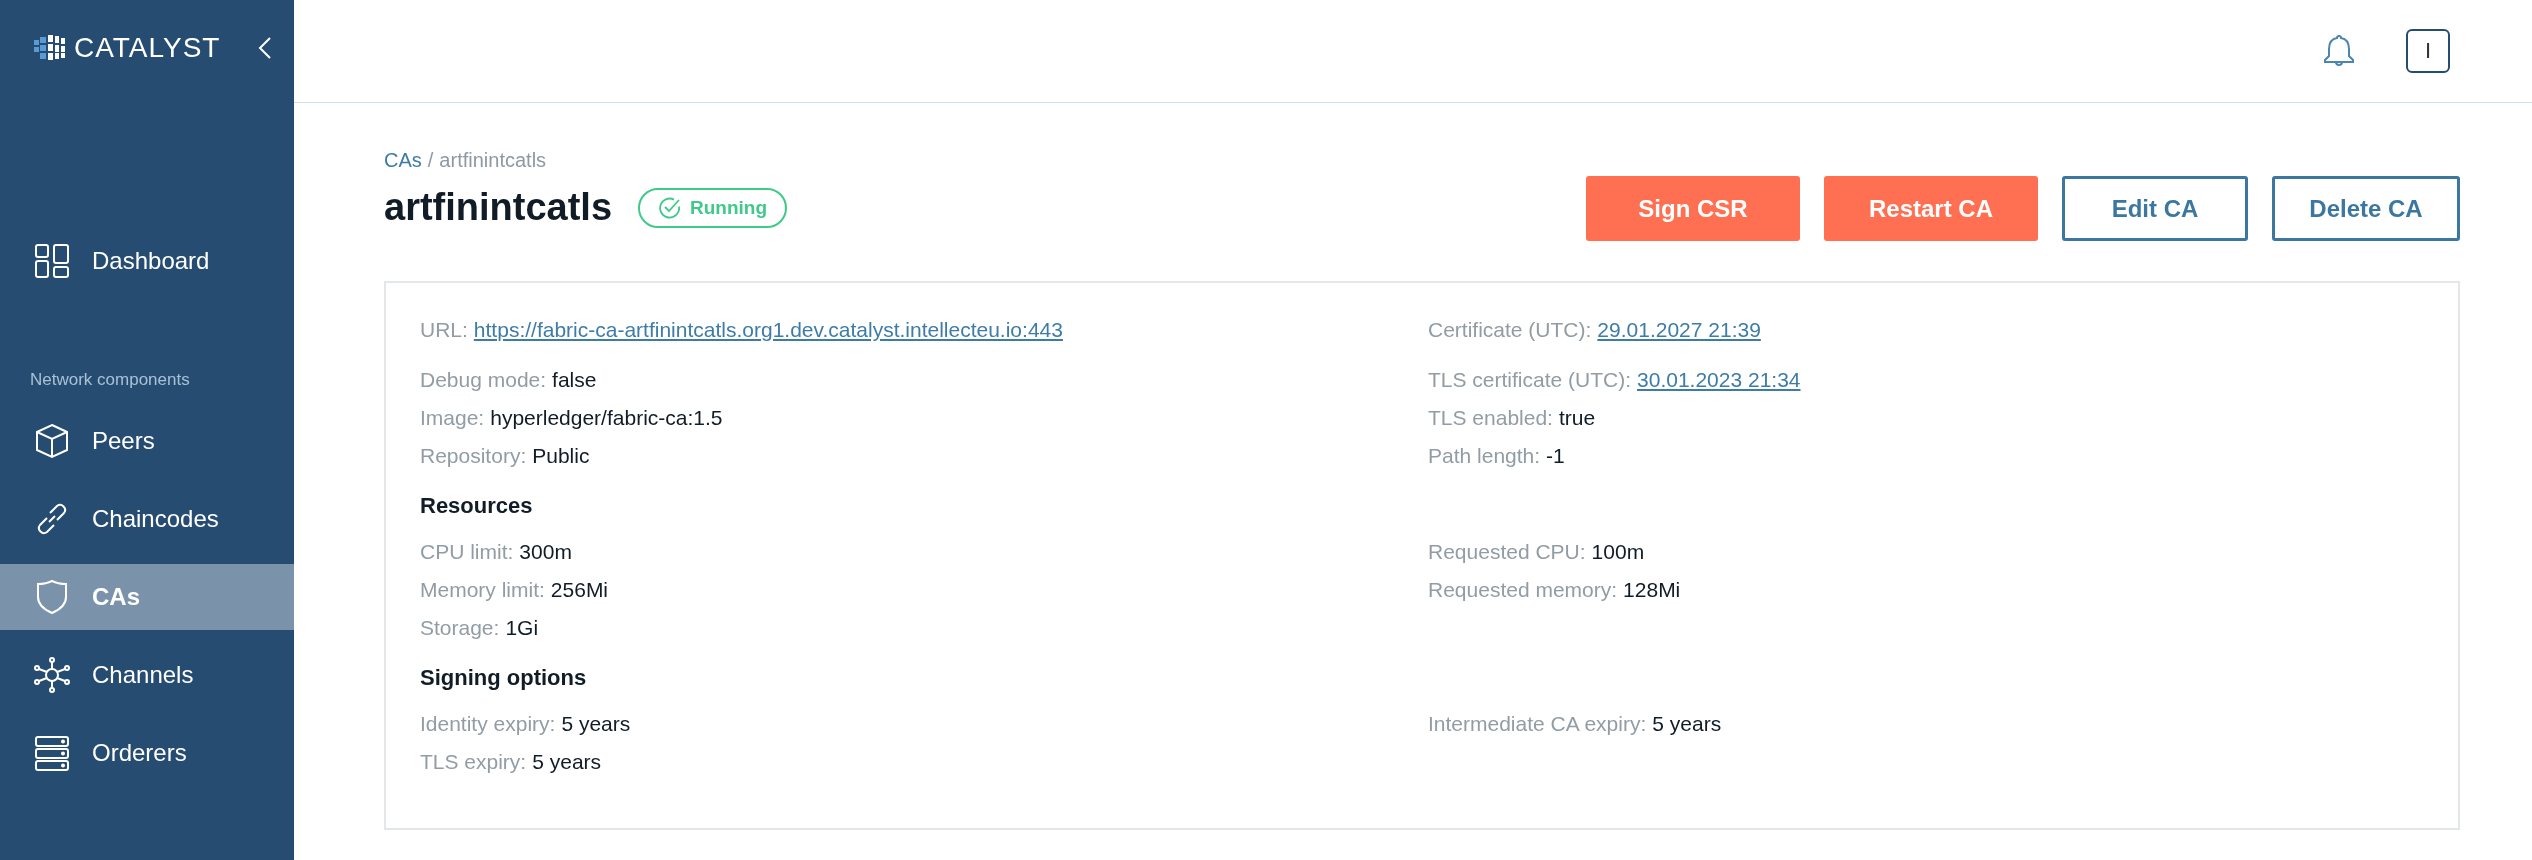 The width and height of the screenshot is (2532, 860). I want to click on nav-section-label: Network components, so click(110, 380).